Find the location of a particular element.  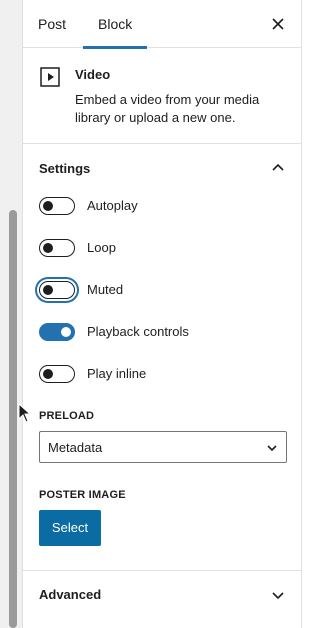

toggle-label: Loop is located at coordinates (101, 247).